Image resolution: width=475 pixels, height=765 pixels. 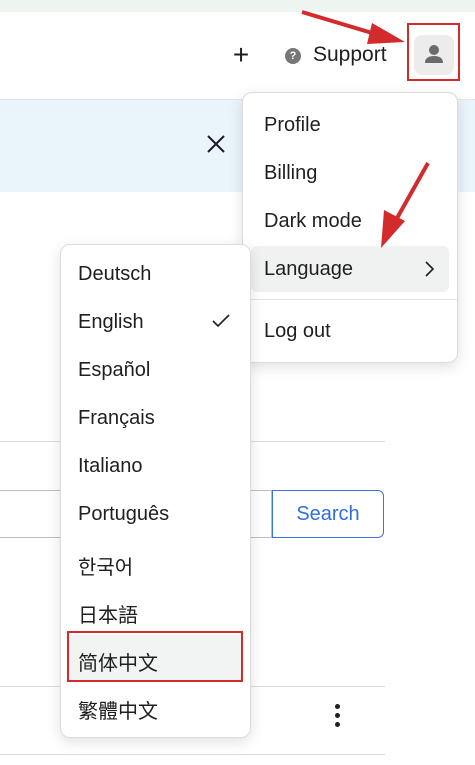 What do you see at coordinates (350, 299) in the screenshot?
I see `menu-divider` at bounding box center [350, 299].